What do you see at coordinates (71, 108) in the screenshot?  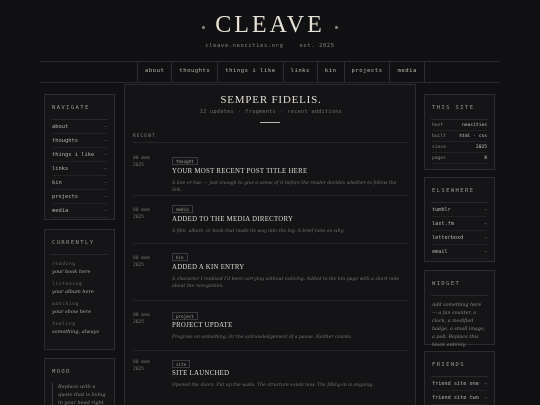 I see `navigate-title: NAVIGATE` at bounding box center [71, 108].